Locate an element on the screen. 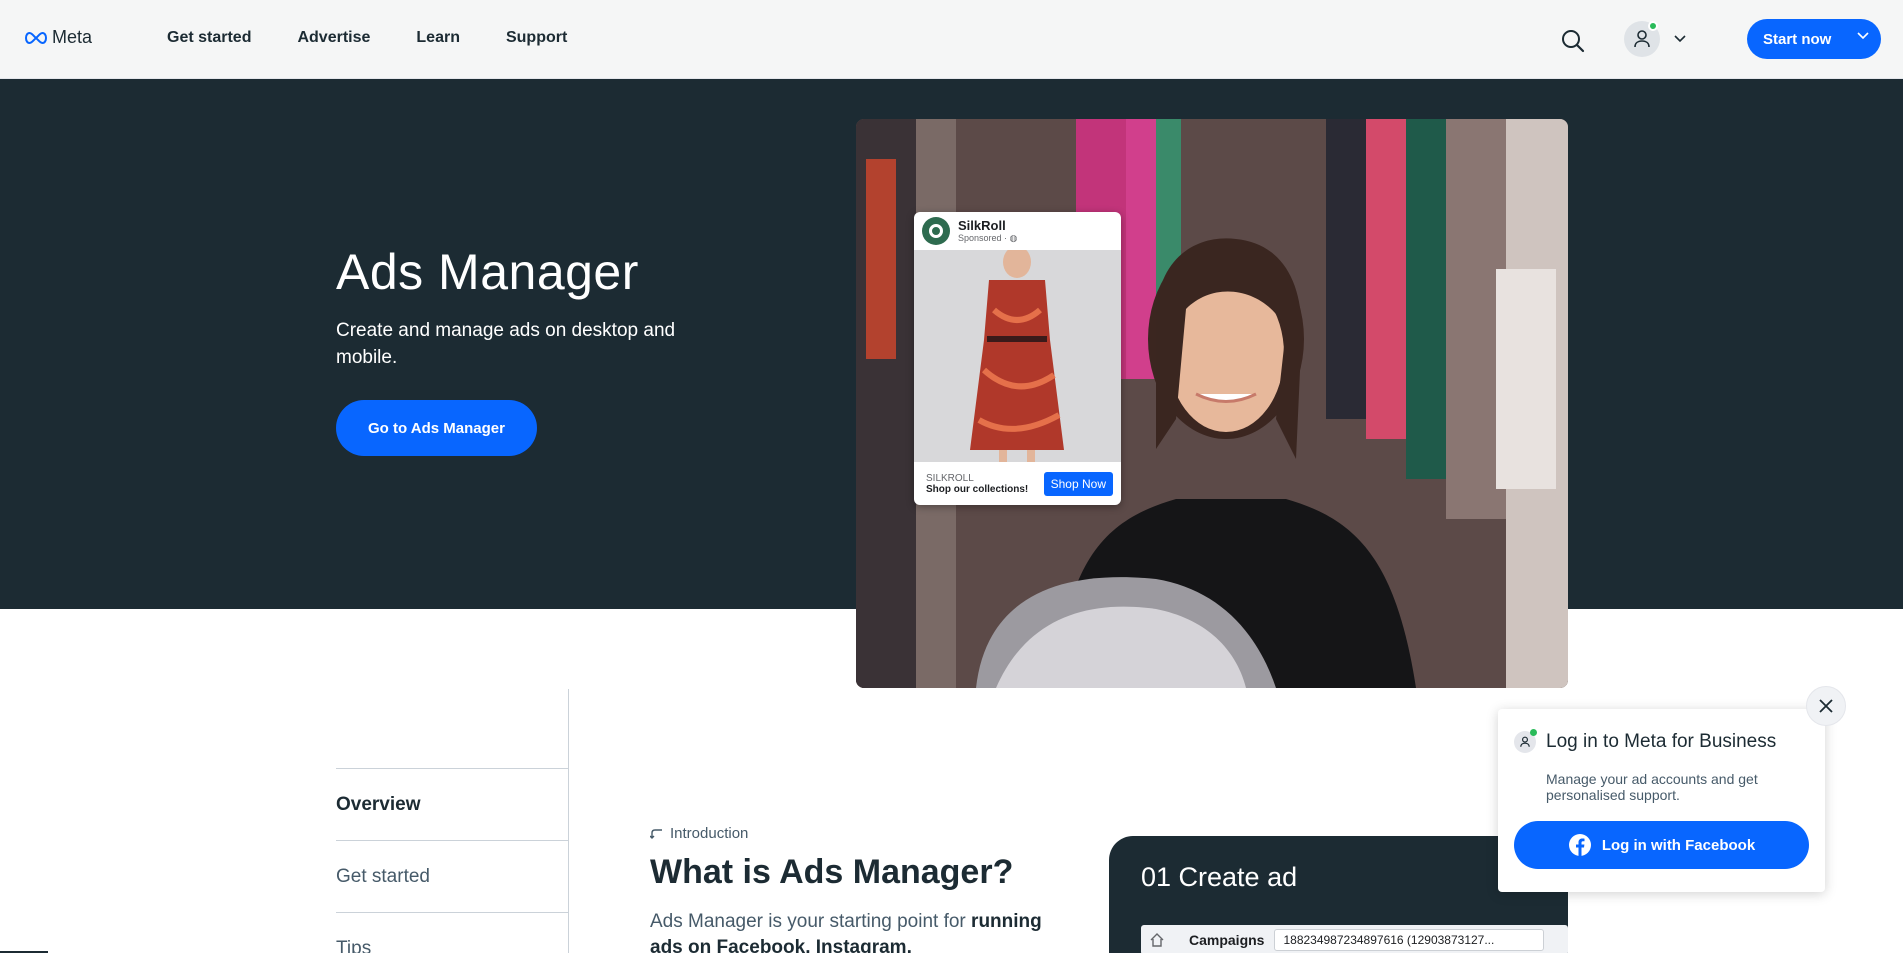 Image resolution: width=1903 pixels, height=953 pixels. page-sidebar-nav: Overview Get started Tips is located at coordinates (452, 860).